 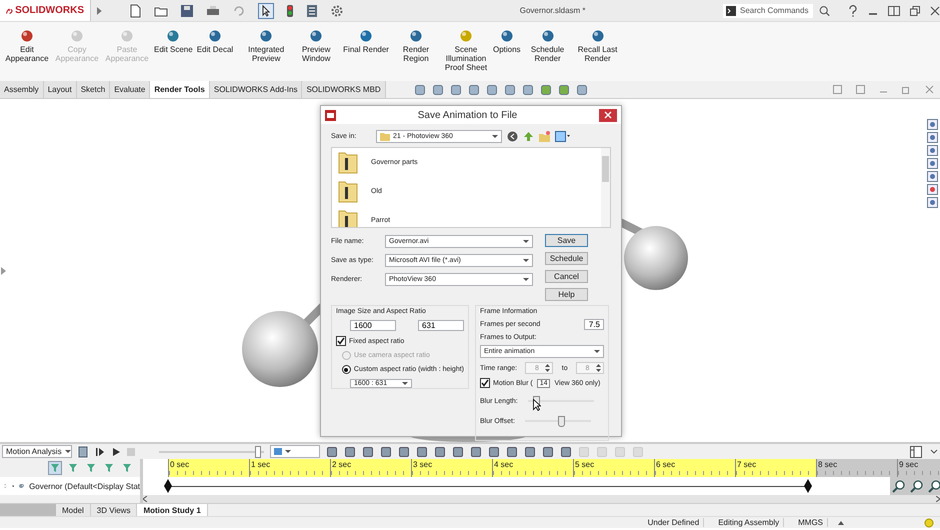 What do you see at coordinates (290, 11) in the screenshot?
I see `traffic-light-icon` at bounding box center [290, 11].